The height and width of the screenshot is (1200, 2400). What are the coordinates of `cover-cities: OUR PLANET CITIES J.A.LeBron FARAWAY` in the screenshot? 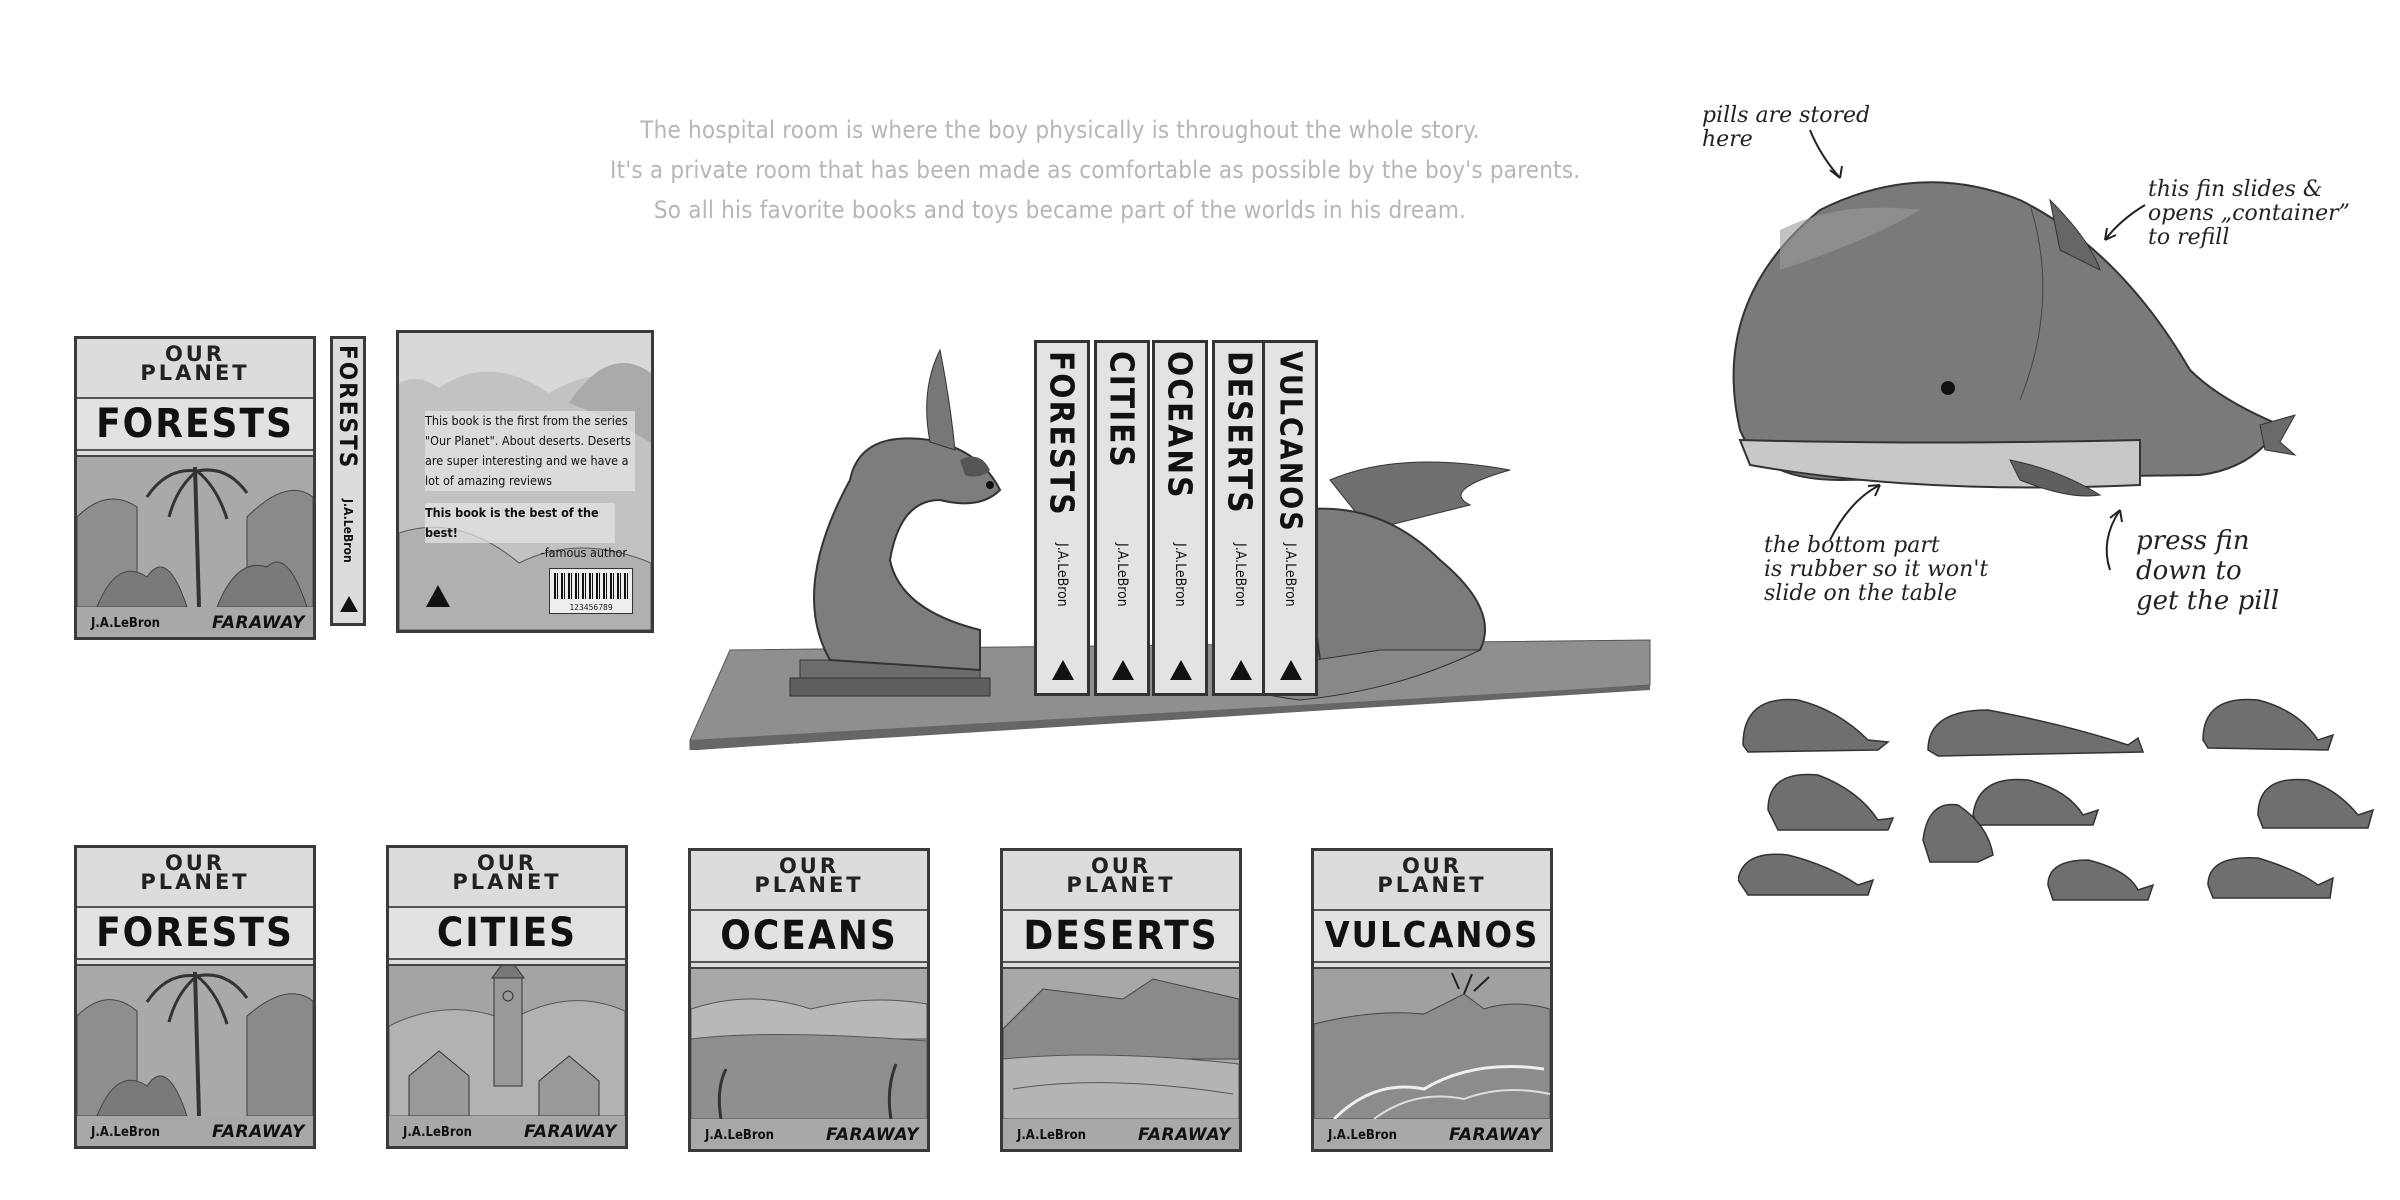 It's located at (507, 997).